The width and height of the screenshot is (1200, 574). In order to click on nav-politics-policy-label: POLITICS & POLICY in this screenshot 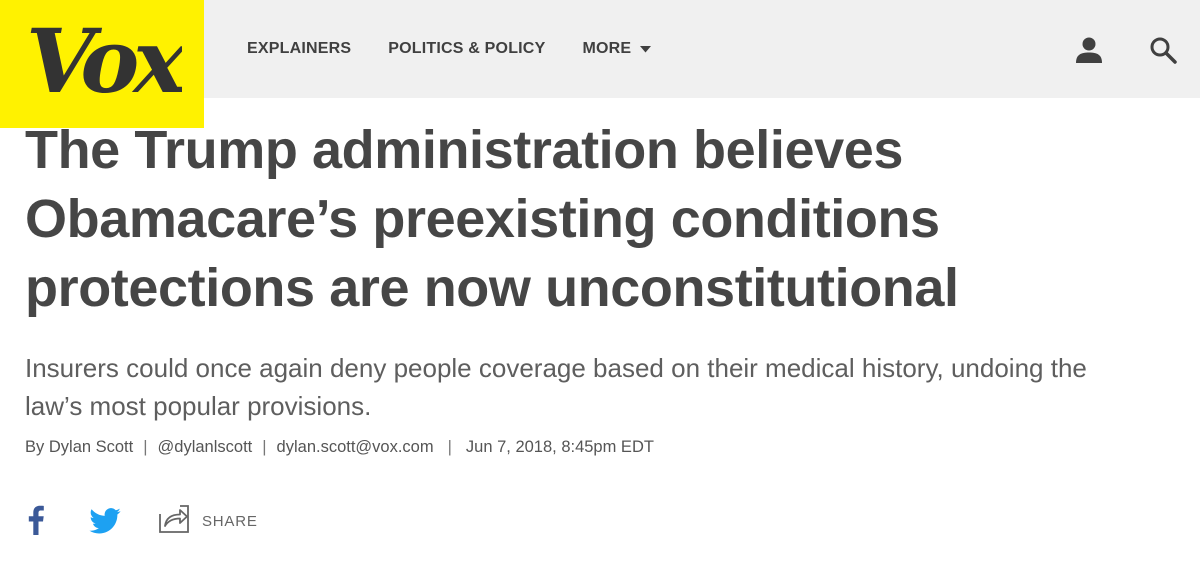, I will do `click(467, 48)`.